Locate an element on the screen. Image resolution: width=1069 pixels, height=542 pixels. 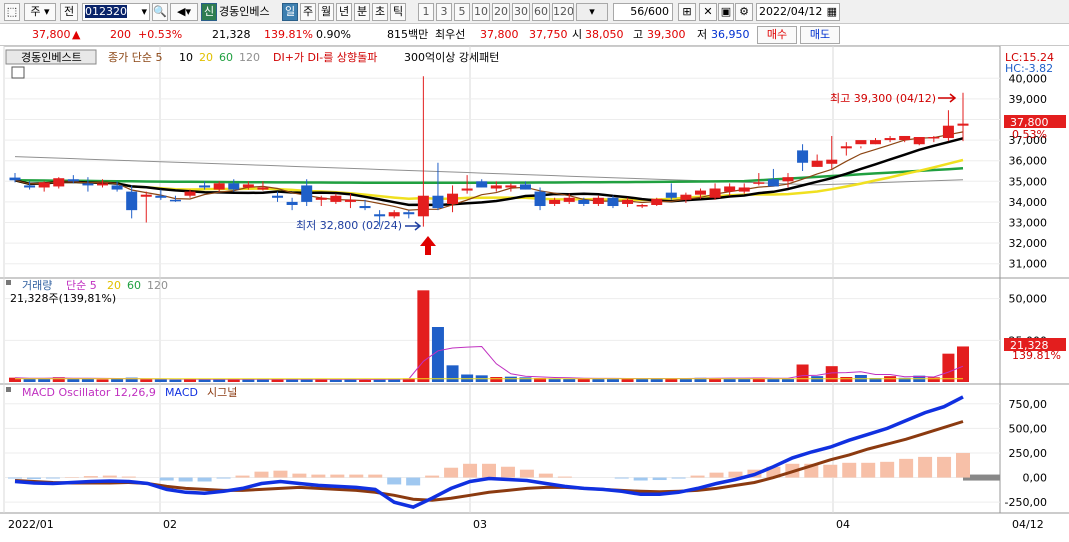
interval-tab-1: 1 is located at coordinates (426, 12).